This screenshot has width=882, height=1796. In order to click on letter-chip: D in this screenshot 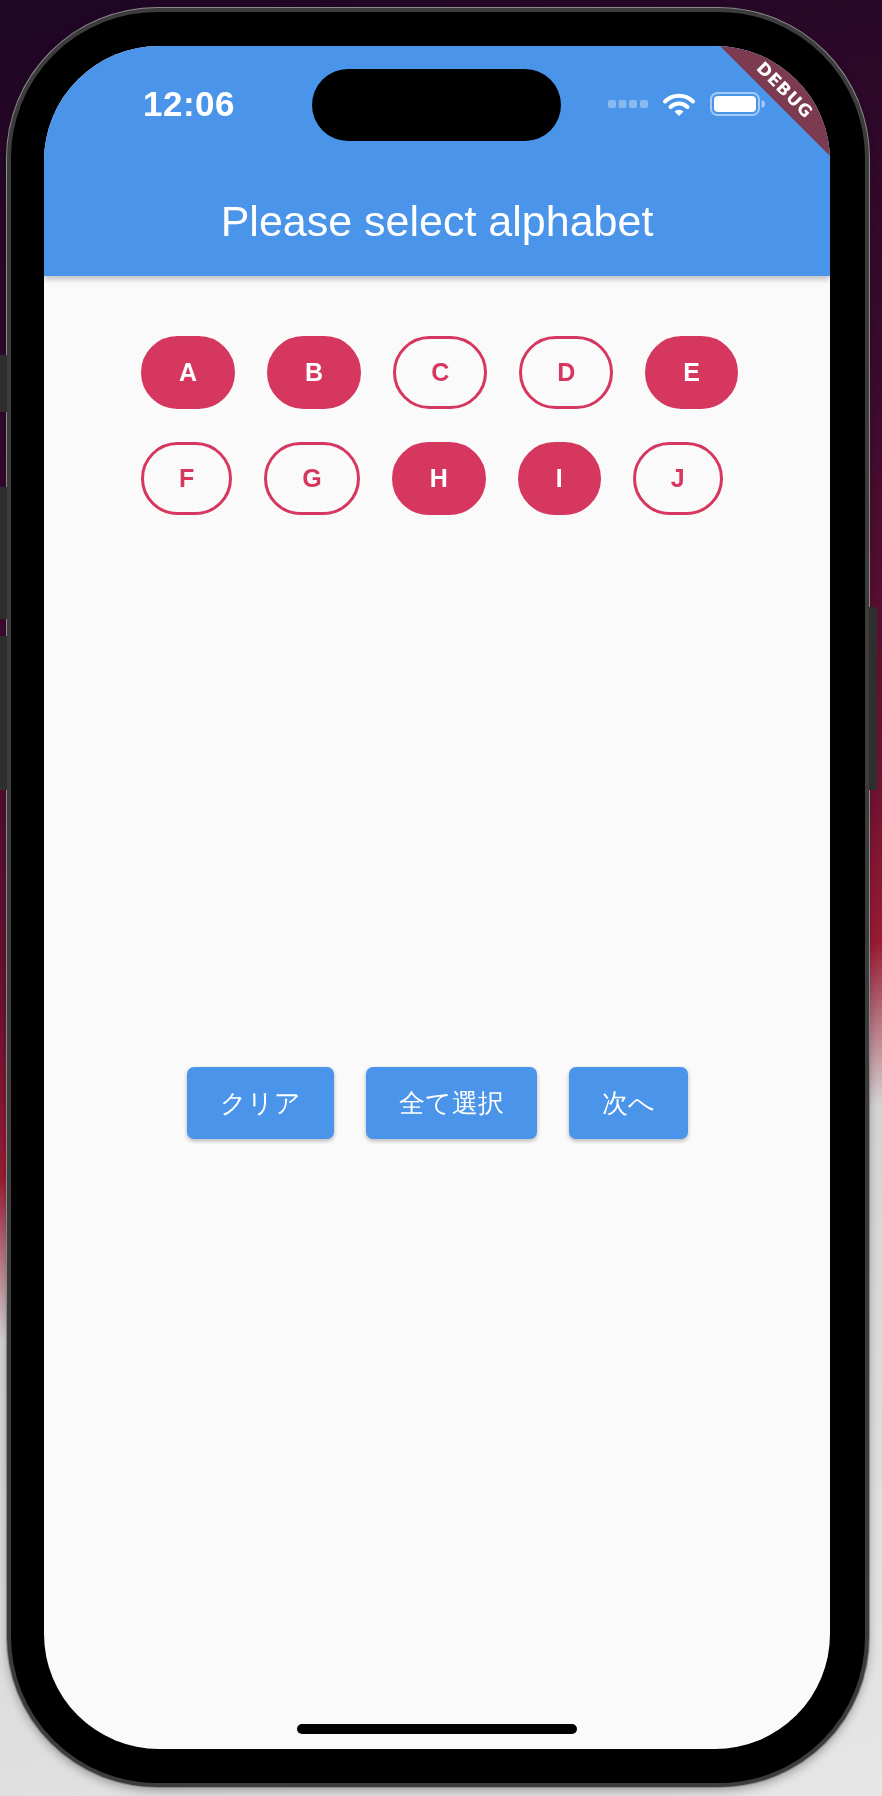, I will do `click(566, 372)`.